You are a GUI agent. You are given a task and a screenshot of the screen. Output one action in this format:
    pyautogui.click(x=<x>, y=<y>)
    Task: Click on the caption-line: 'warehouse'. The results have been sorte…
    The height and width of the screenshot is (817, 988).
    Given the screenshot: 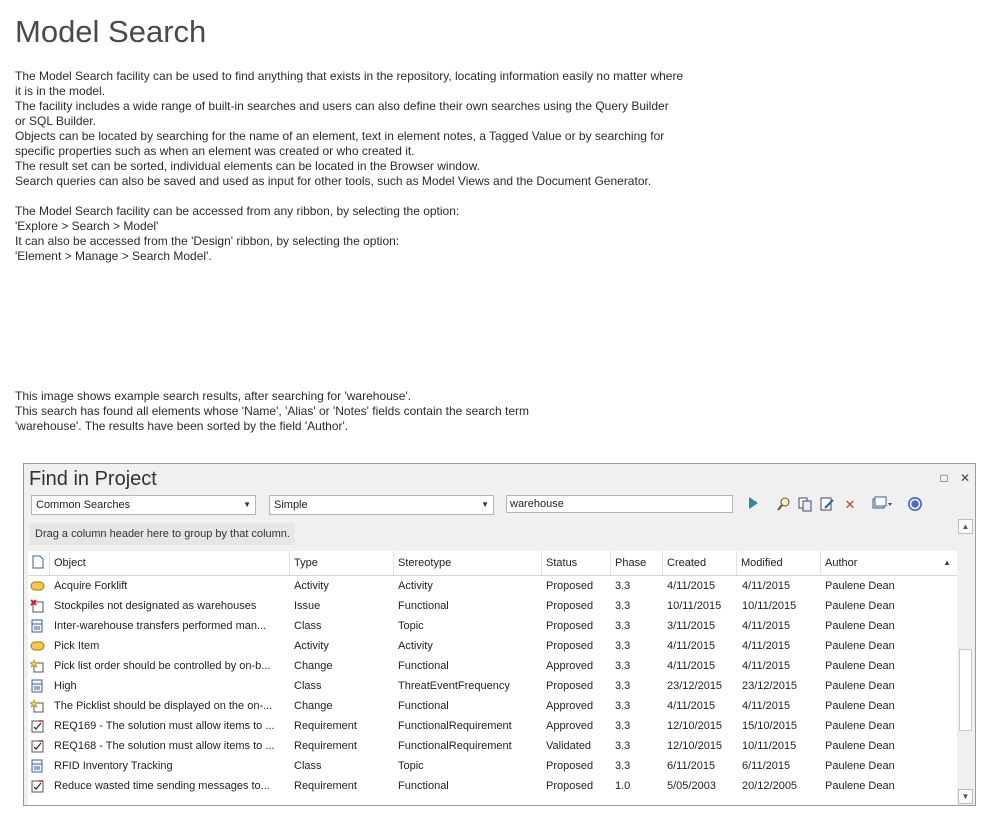 What is the action you would take?
    pyautogui.click(x=182, y=426)
    